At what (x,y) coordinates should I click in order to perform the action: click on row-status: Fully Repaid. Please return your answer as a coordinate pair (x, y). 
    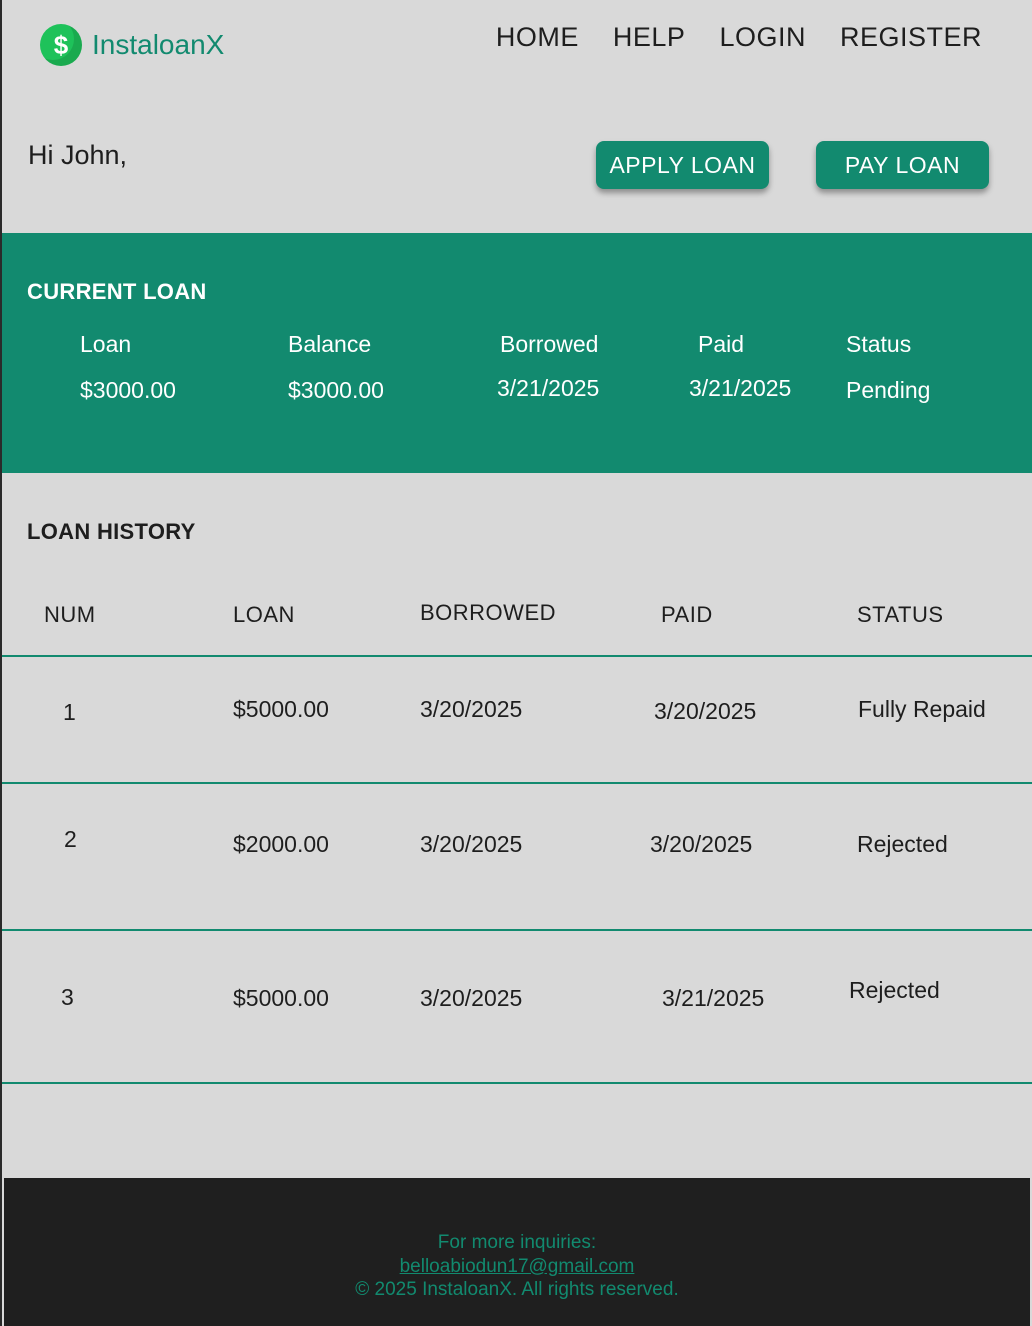
    Looking at the image, I should click on (922, 709).